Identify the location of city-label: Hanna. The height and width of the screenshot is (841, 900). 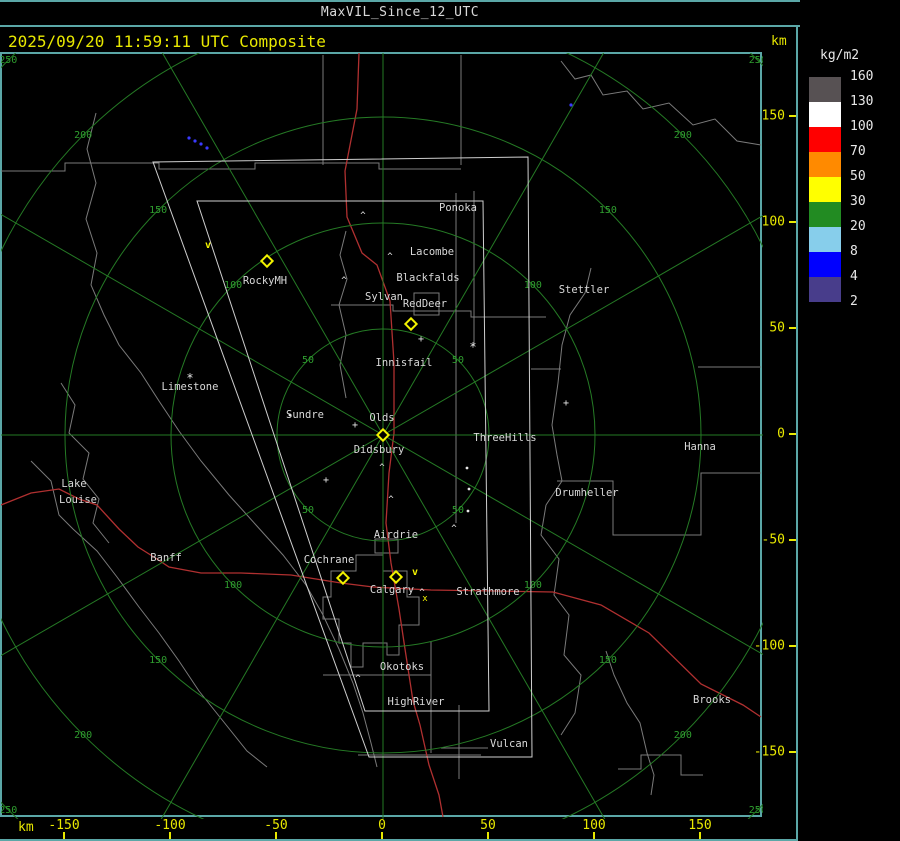
(700, 447).